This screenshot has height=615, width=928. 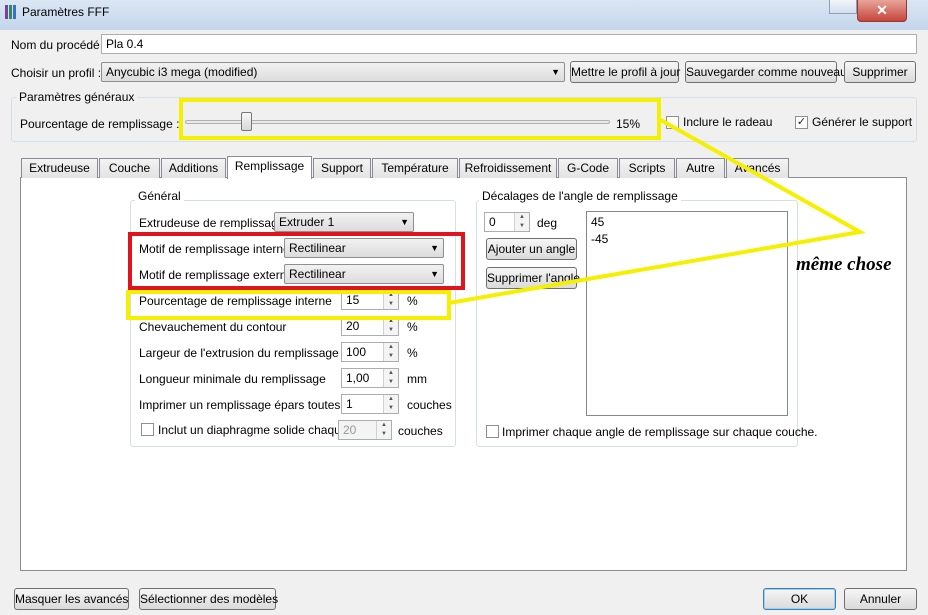 What do you see at coordinates (269, 167) in the screenshot?
I see `tab-remplissage: Remplissage` at bounding box center [269, 167].